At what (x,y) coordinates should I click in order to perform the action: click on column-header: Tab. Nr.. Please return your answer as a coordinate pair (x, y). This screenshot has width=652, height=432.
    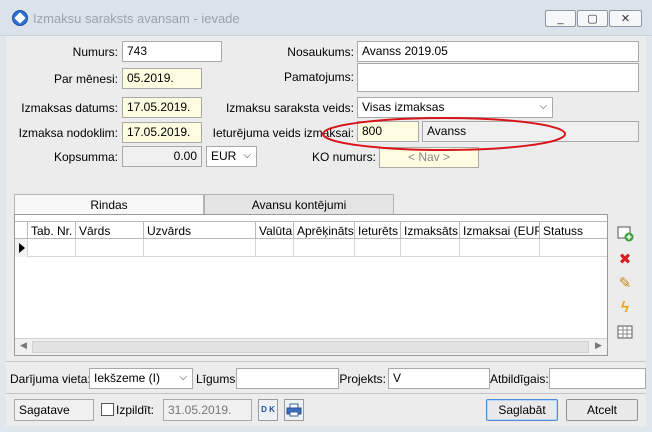
    Looking at the image, I should click on (52, 230).